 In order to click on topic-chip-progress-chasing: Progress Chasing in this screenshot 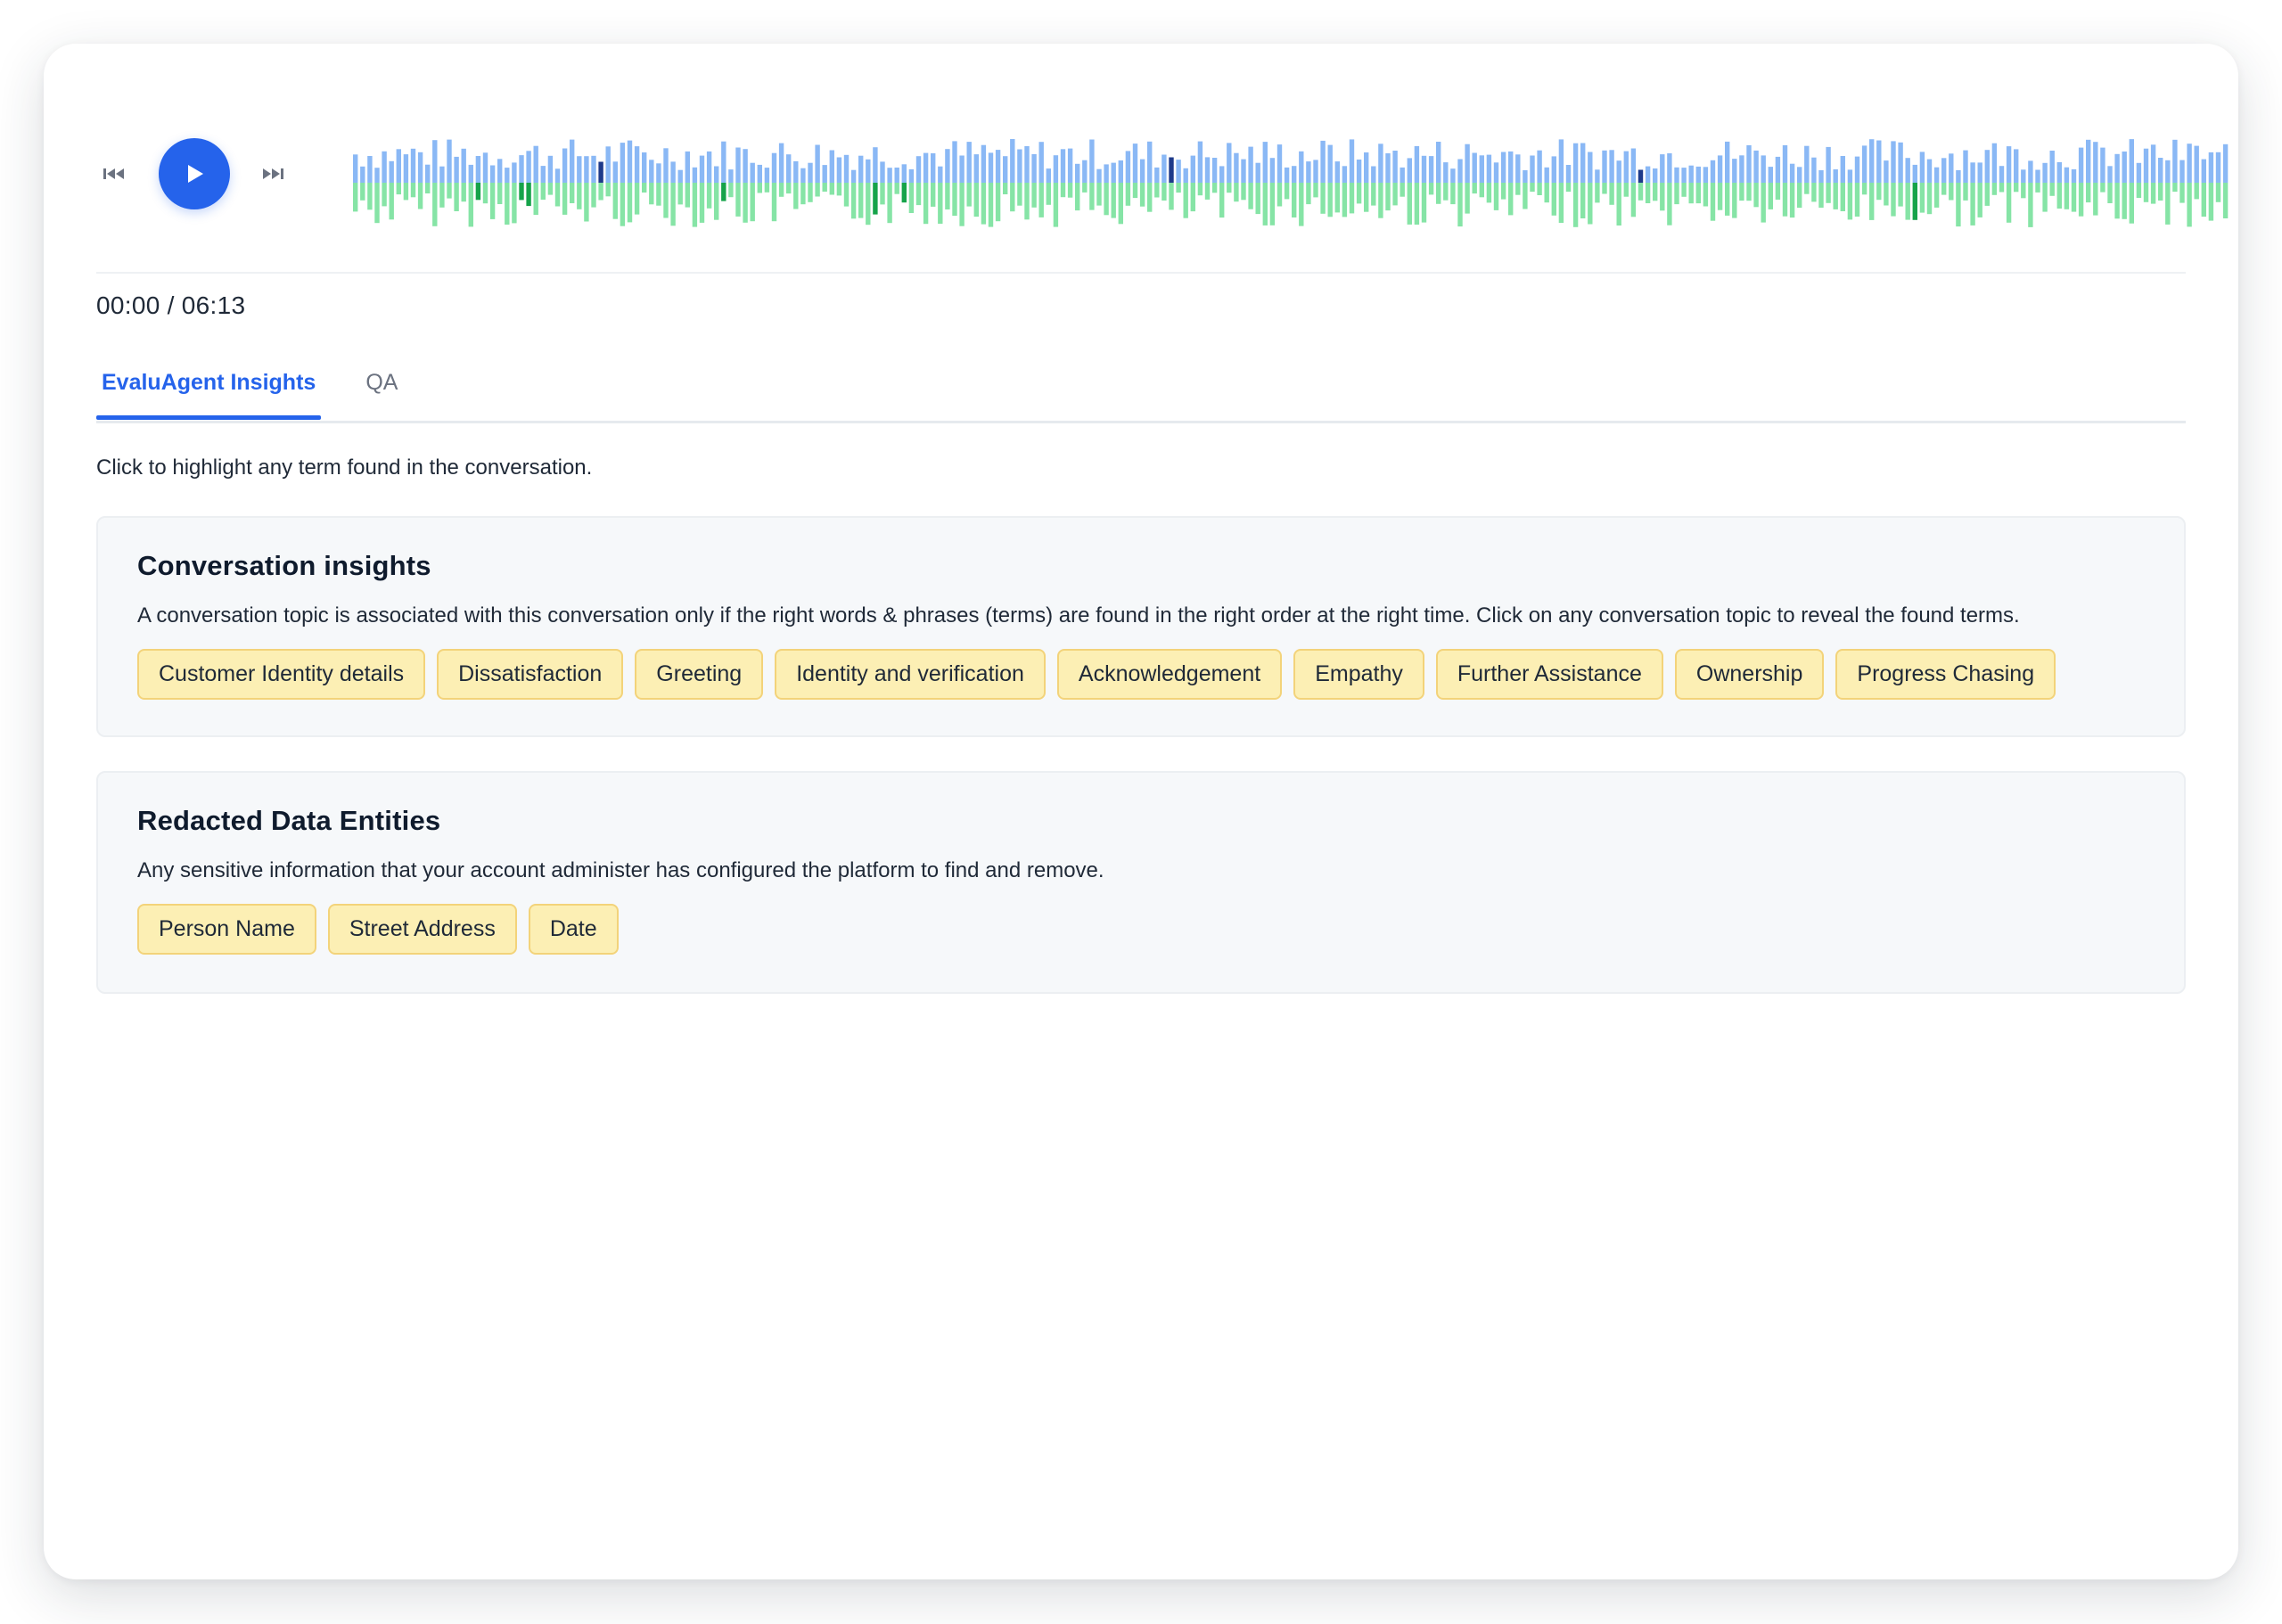, I will do `click(1945, 675)`.